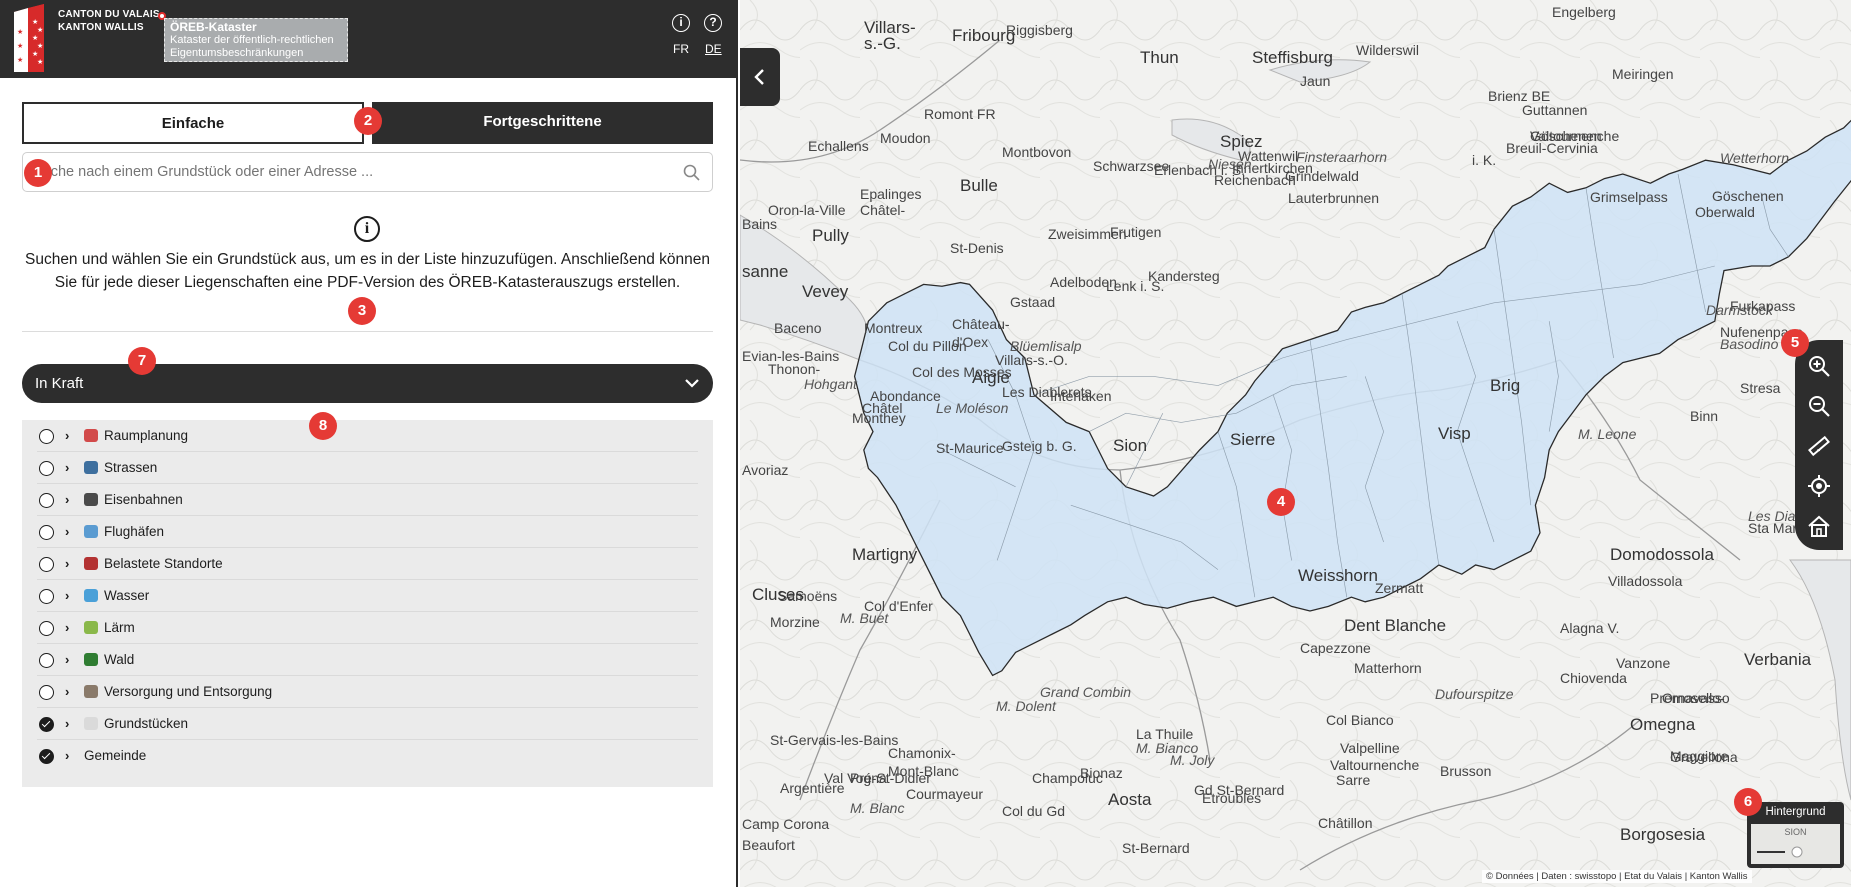 This screenshot has height=887, width=1851. What do you see at coordinates (1795, 835) in the screenshot?
I see `background-switcher: Hintergrund SION` at bounding box center [1795, 835].